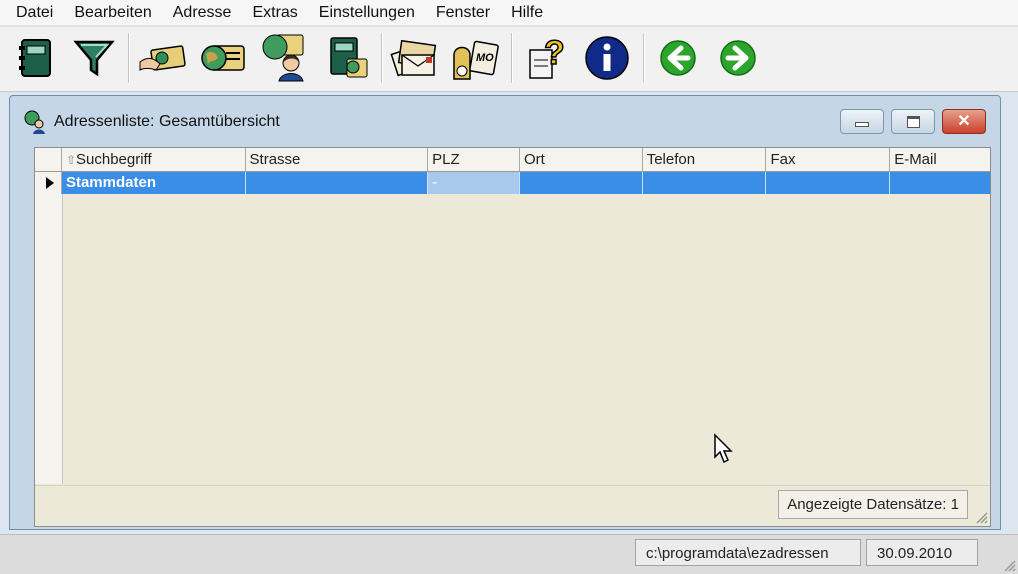  I want to click on toolbar: MO ?, so click(509, 59).